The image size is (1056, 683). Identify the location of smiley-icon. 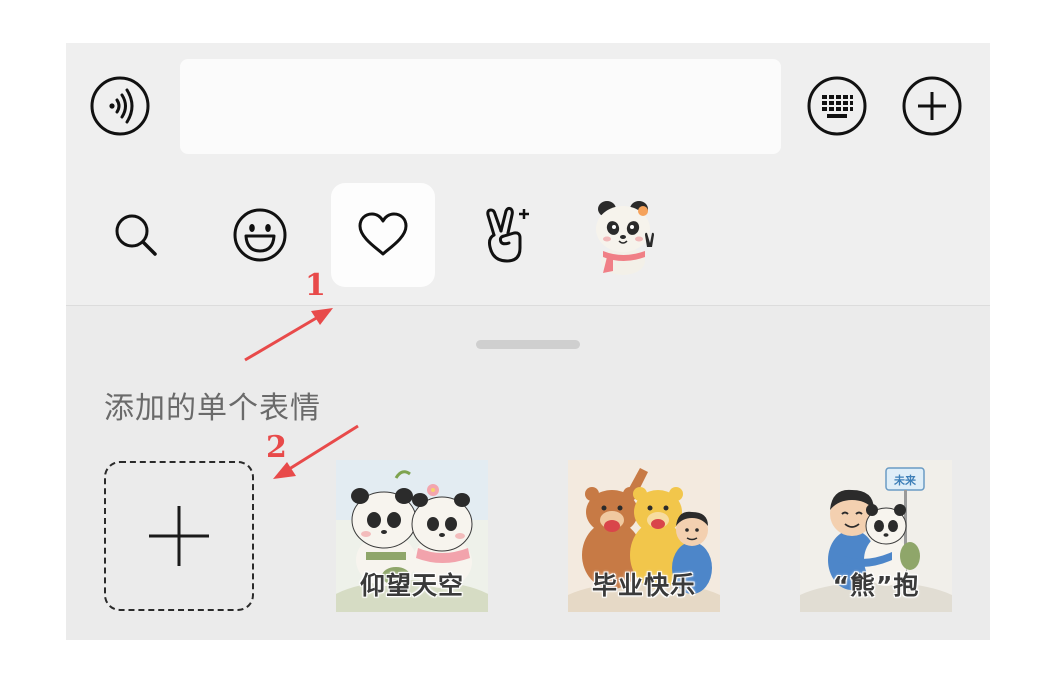
(260, 235).